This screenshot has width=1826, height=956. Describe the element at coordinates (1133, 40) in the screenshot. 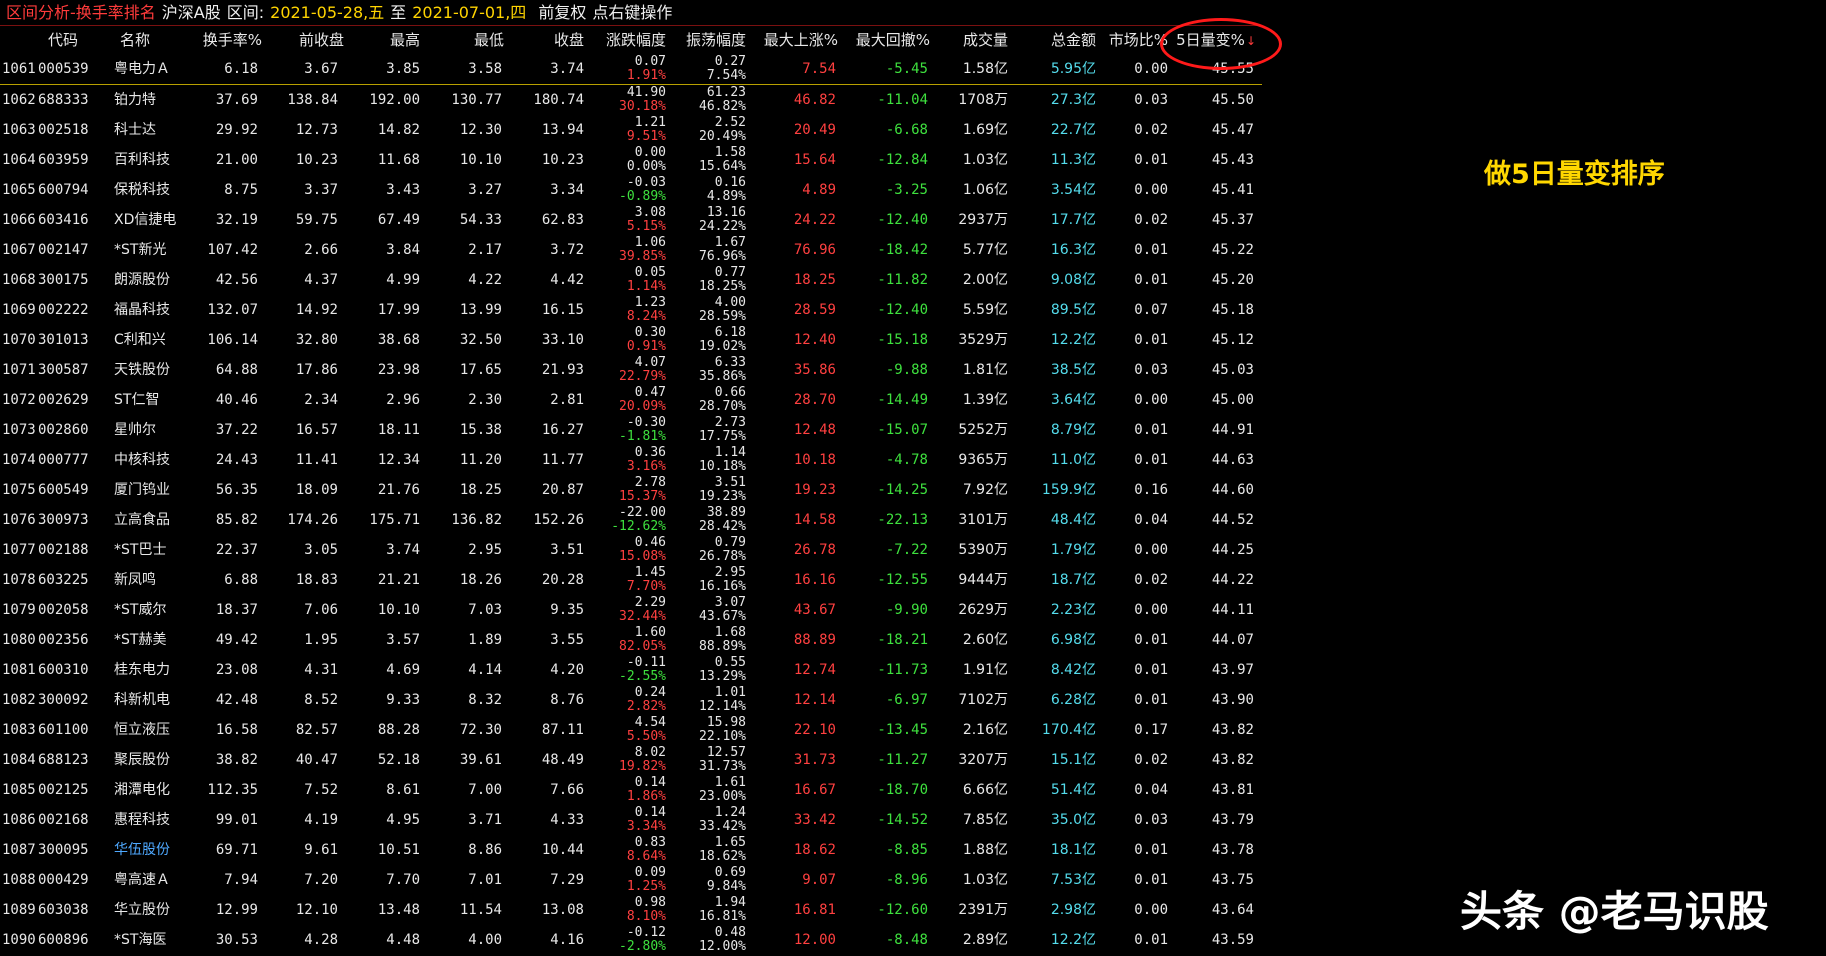

I see `header-market-share: 市场比%` at that location.